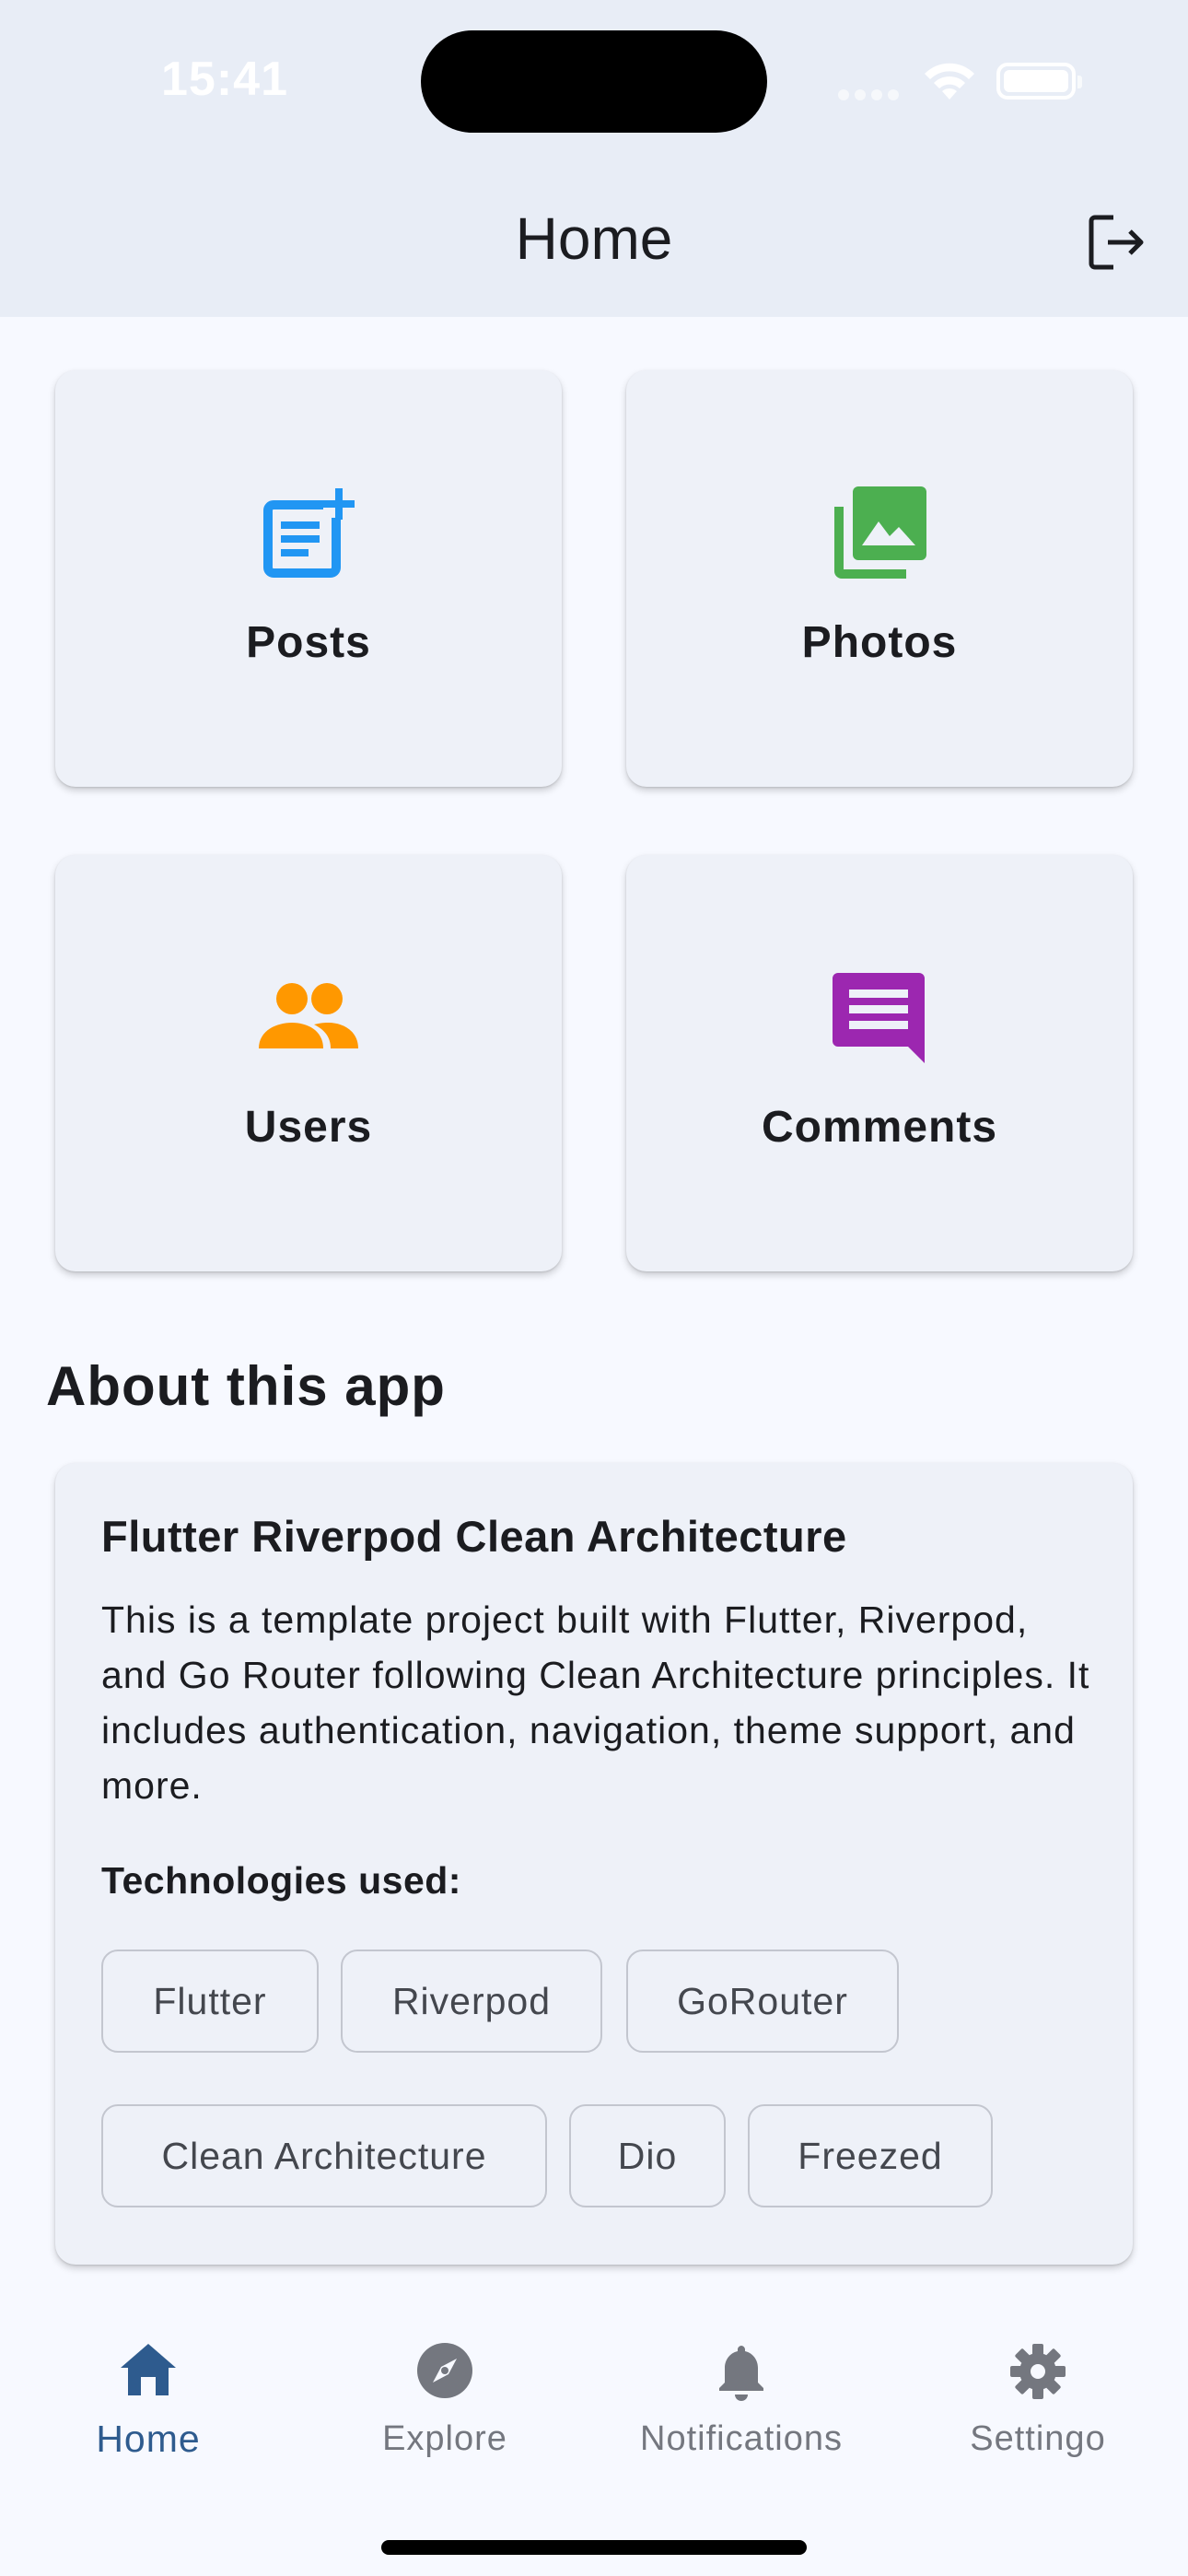  Describe the element at coordinates (324, 2155) in the screenshot. I see `tech-chip-clean-architecture: Clean Architecture` at that location.